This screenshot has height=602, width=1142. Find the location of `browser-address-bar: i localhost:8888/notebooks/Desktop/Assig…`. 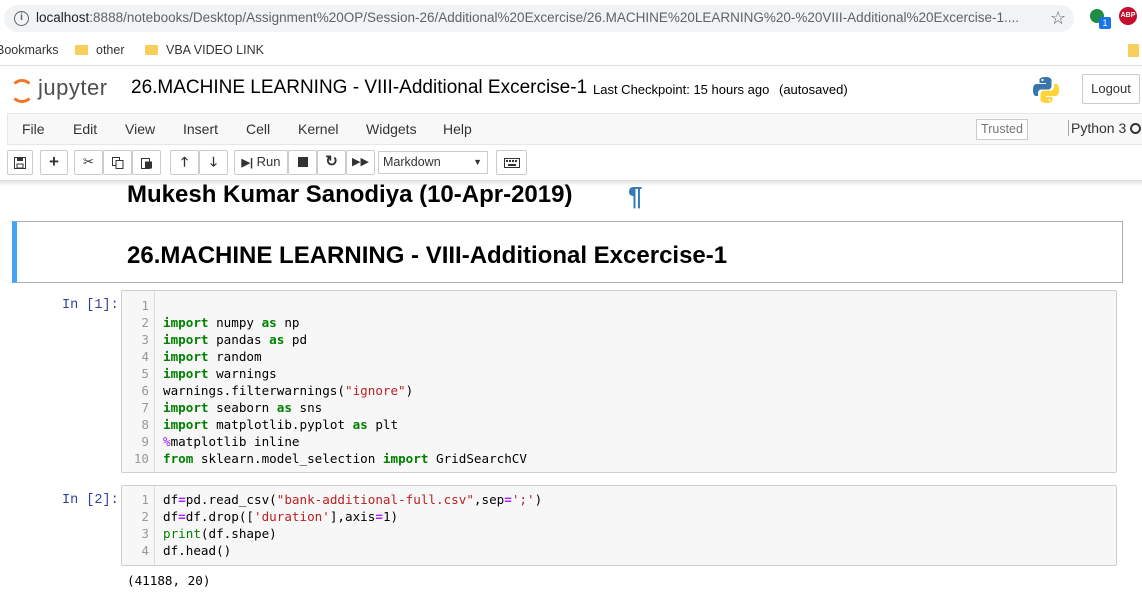

browser-address-bar: i localhost:8888/notebooks/Desktop/Assig… is located at coordinates (571, 18).